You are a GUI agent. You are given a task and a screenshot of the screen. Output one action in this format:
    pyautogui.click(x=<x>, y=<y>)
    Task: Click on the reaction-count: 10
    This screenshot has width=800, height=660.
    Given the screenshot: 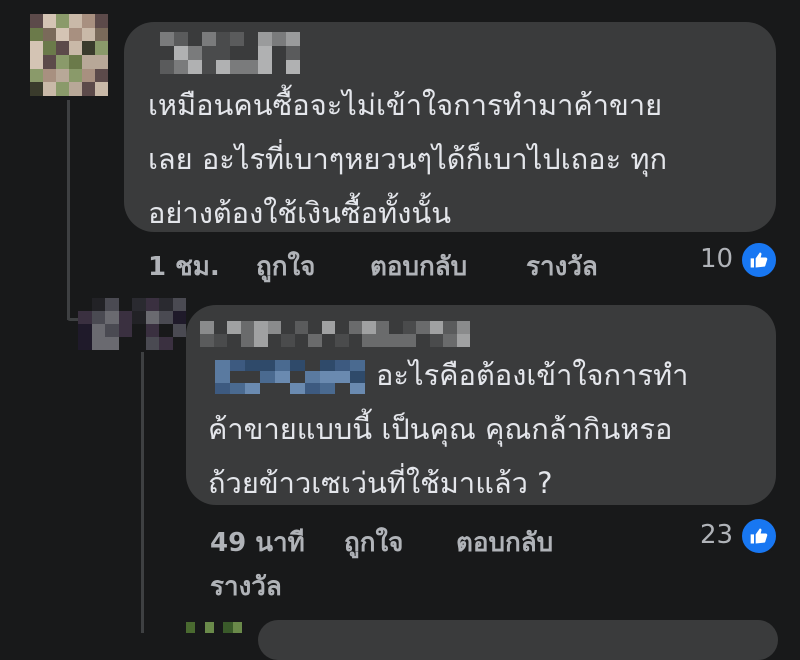 What is the action you would take?
    pyautogui.click(x=716, y=259)
    